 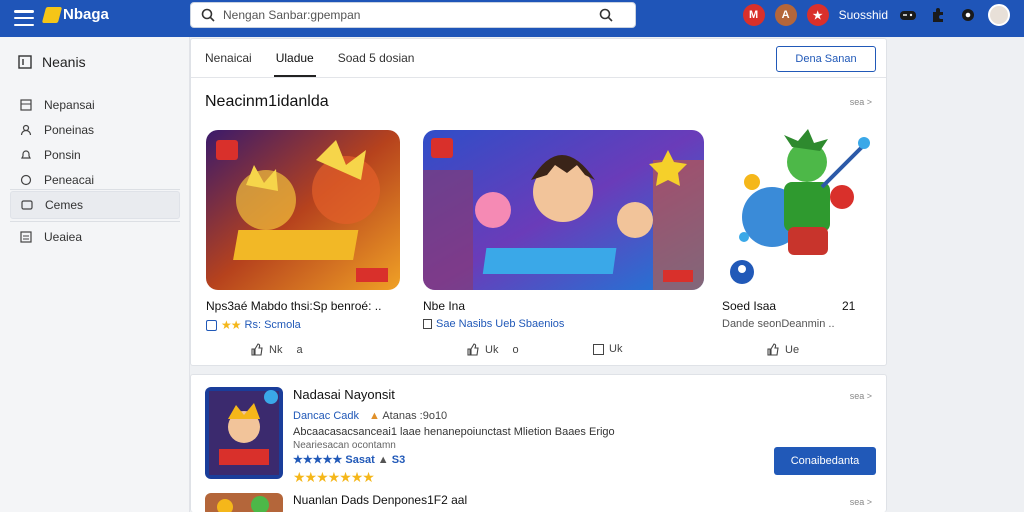 What do you see at coordinates (826, 59) in the screenshot?
I see `header-action-button: Dena Sanan` at bounding box center [826, 59].